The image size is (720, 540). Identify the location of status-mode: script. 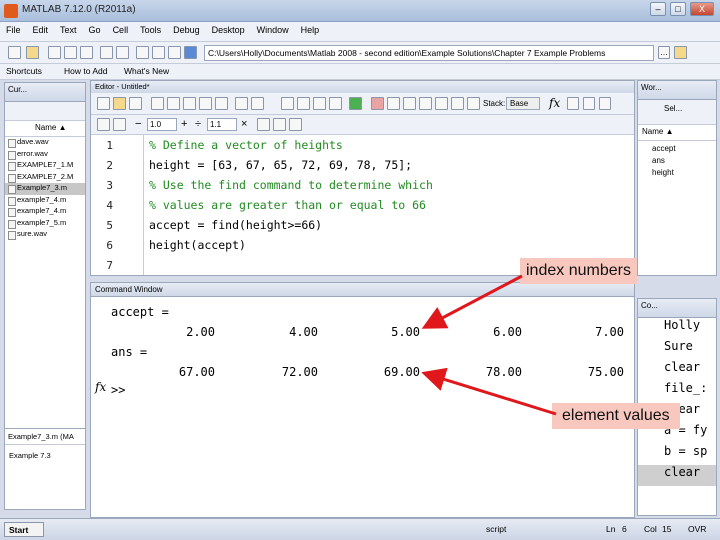
(496, 529).